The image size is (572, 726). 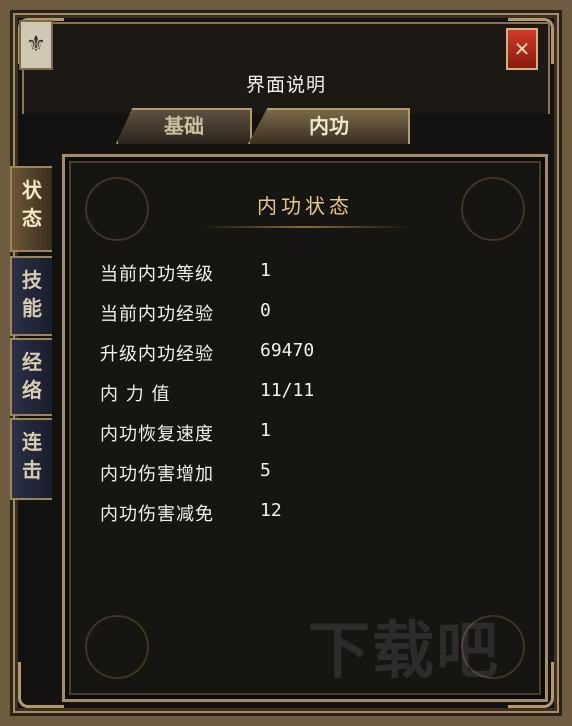 I want to click on side-tab-label: 状, so click(x=32, y=190).